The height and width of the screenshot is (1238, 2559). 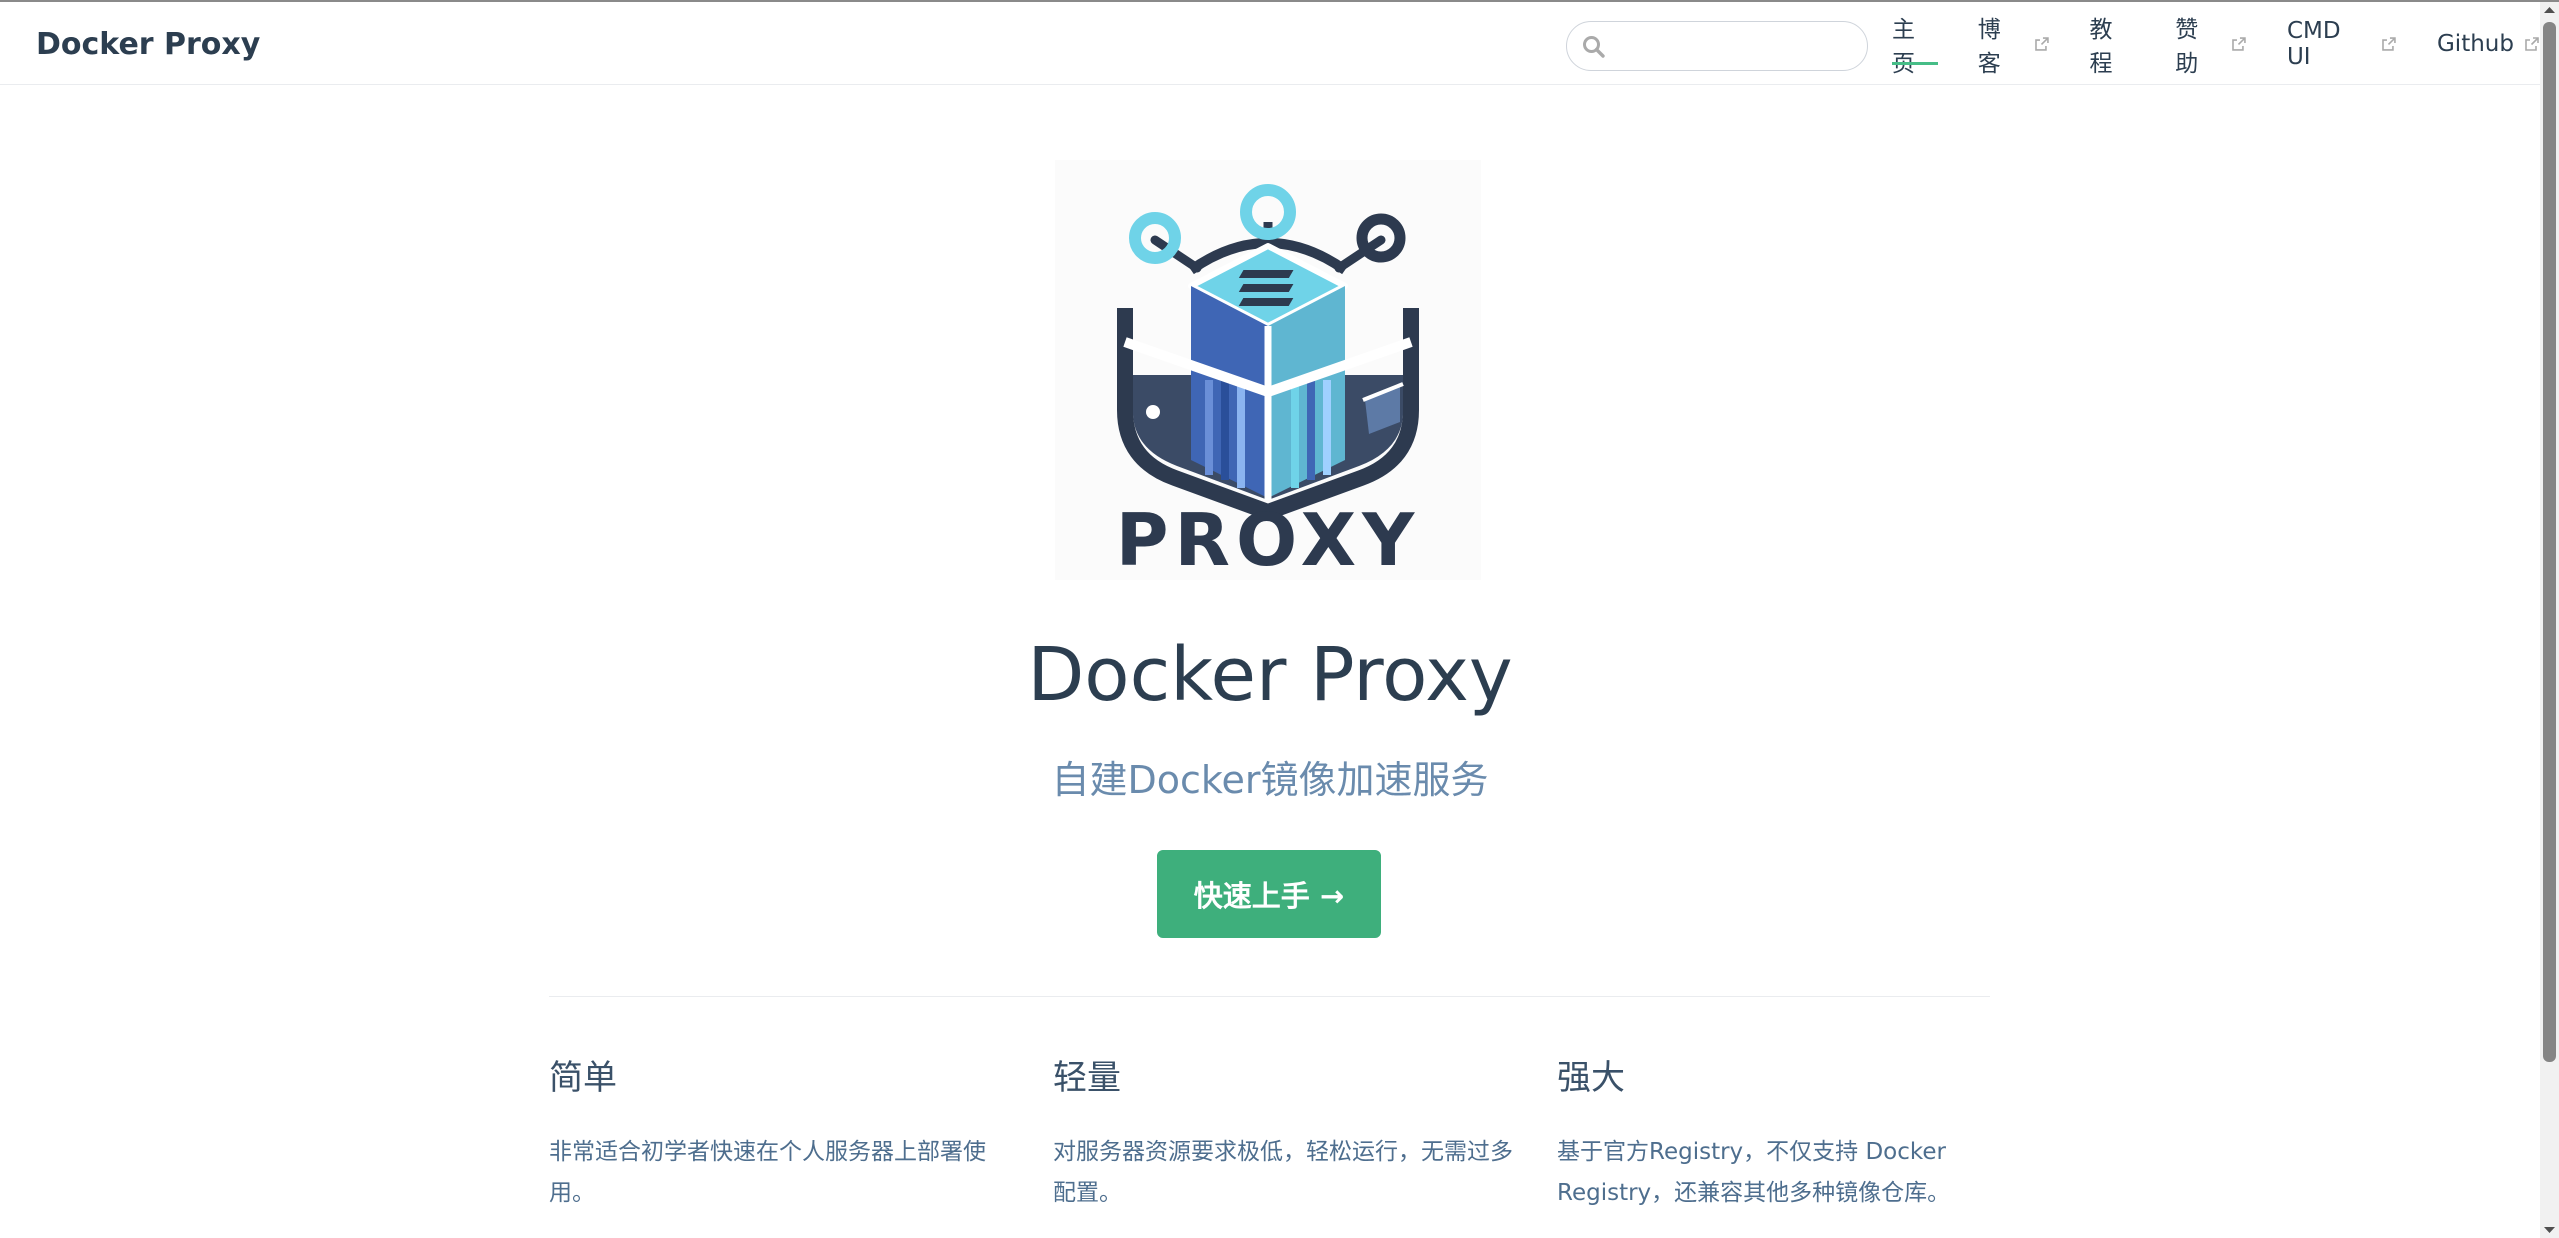 What do you see at coordinates (1989, 46) in the screenshot?
I see `nav-item-label: 博客` at bounding box center [1989, 46].